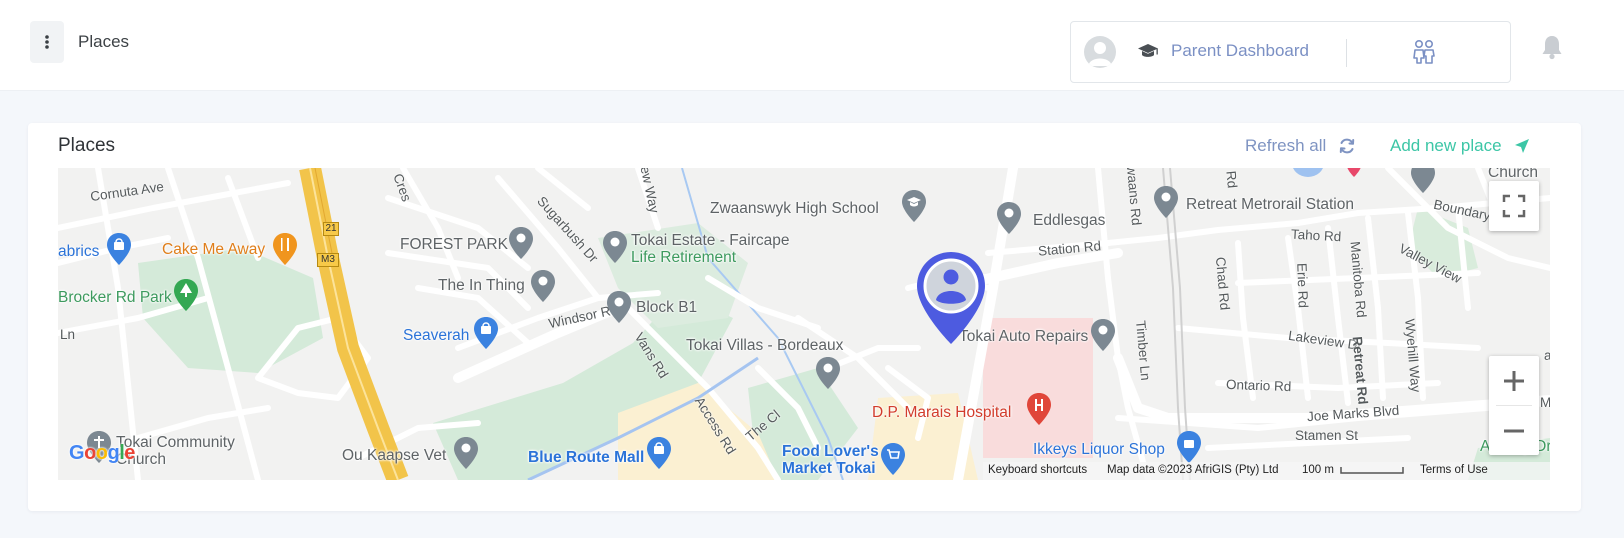 The image size is (1624, 538). Describe the element at coordinates (68, 334) in the screenshot. I see `road-label: Ln` at that location.